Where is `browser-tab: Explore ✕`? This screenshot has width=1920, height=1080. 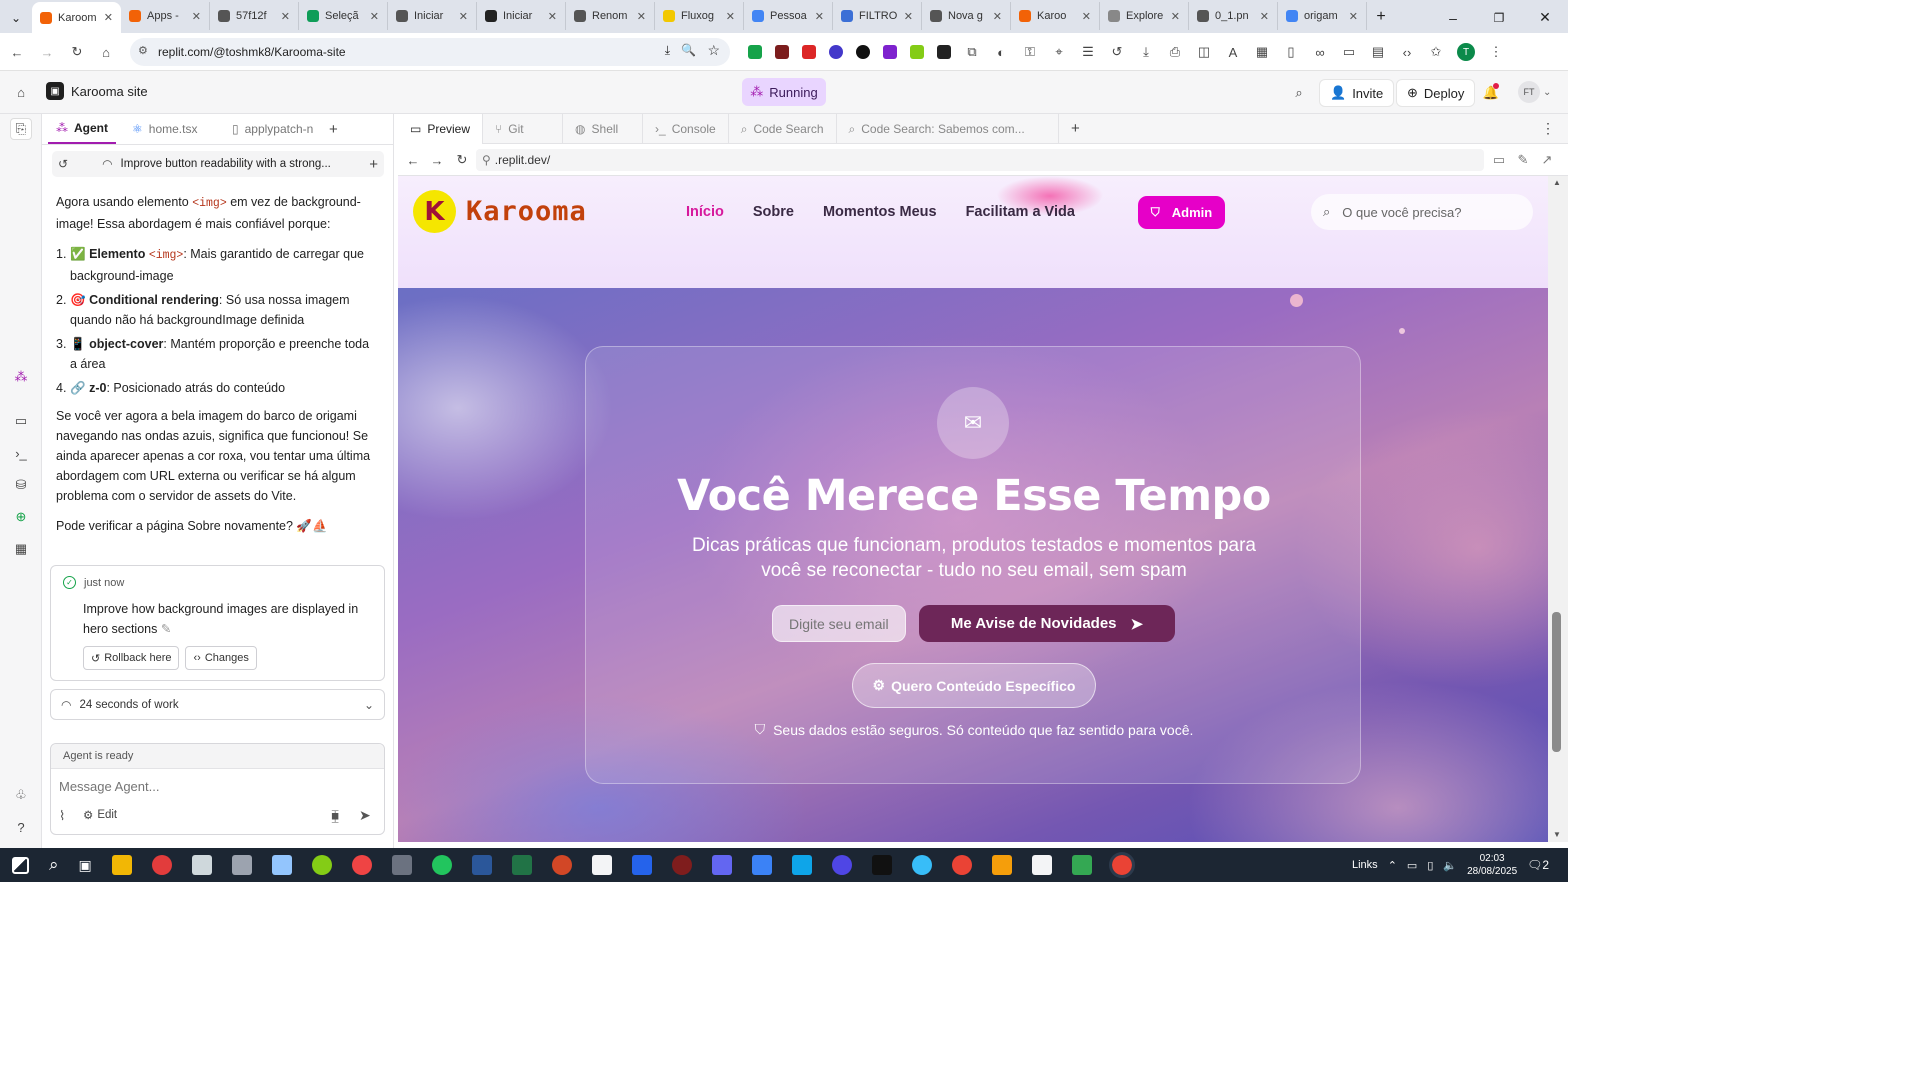 browser-tab: Explore ✕ is located at coordinates (1144, 16).